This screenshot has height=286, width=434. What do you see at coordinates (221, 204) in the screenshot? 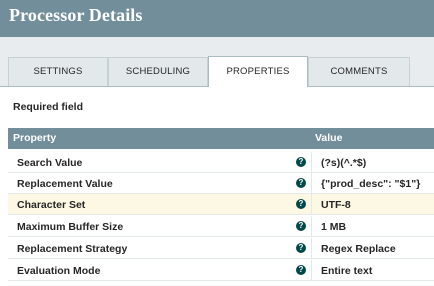
I see `table-row-selected: Character Set ? UTF-8` at bounding box center [221, 204].